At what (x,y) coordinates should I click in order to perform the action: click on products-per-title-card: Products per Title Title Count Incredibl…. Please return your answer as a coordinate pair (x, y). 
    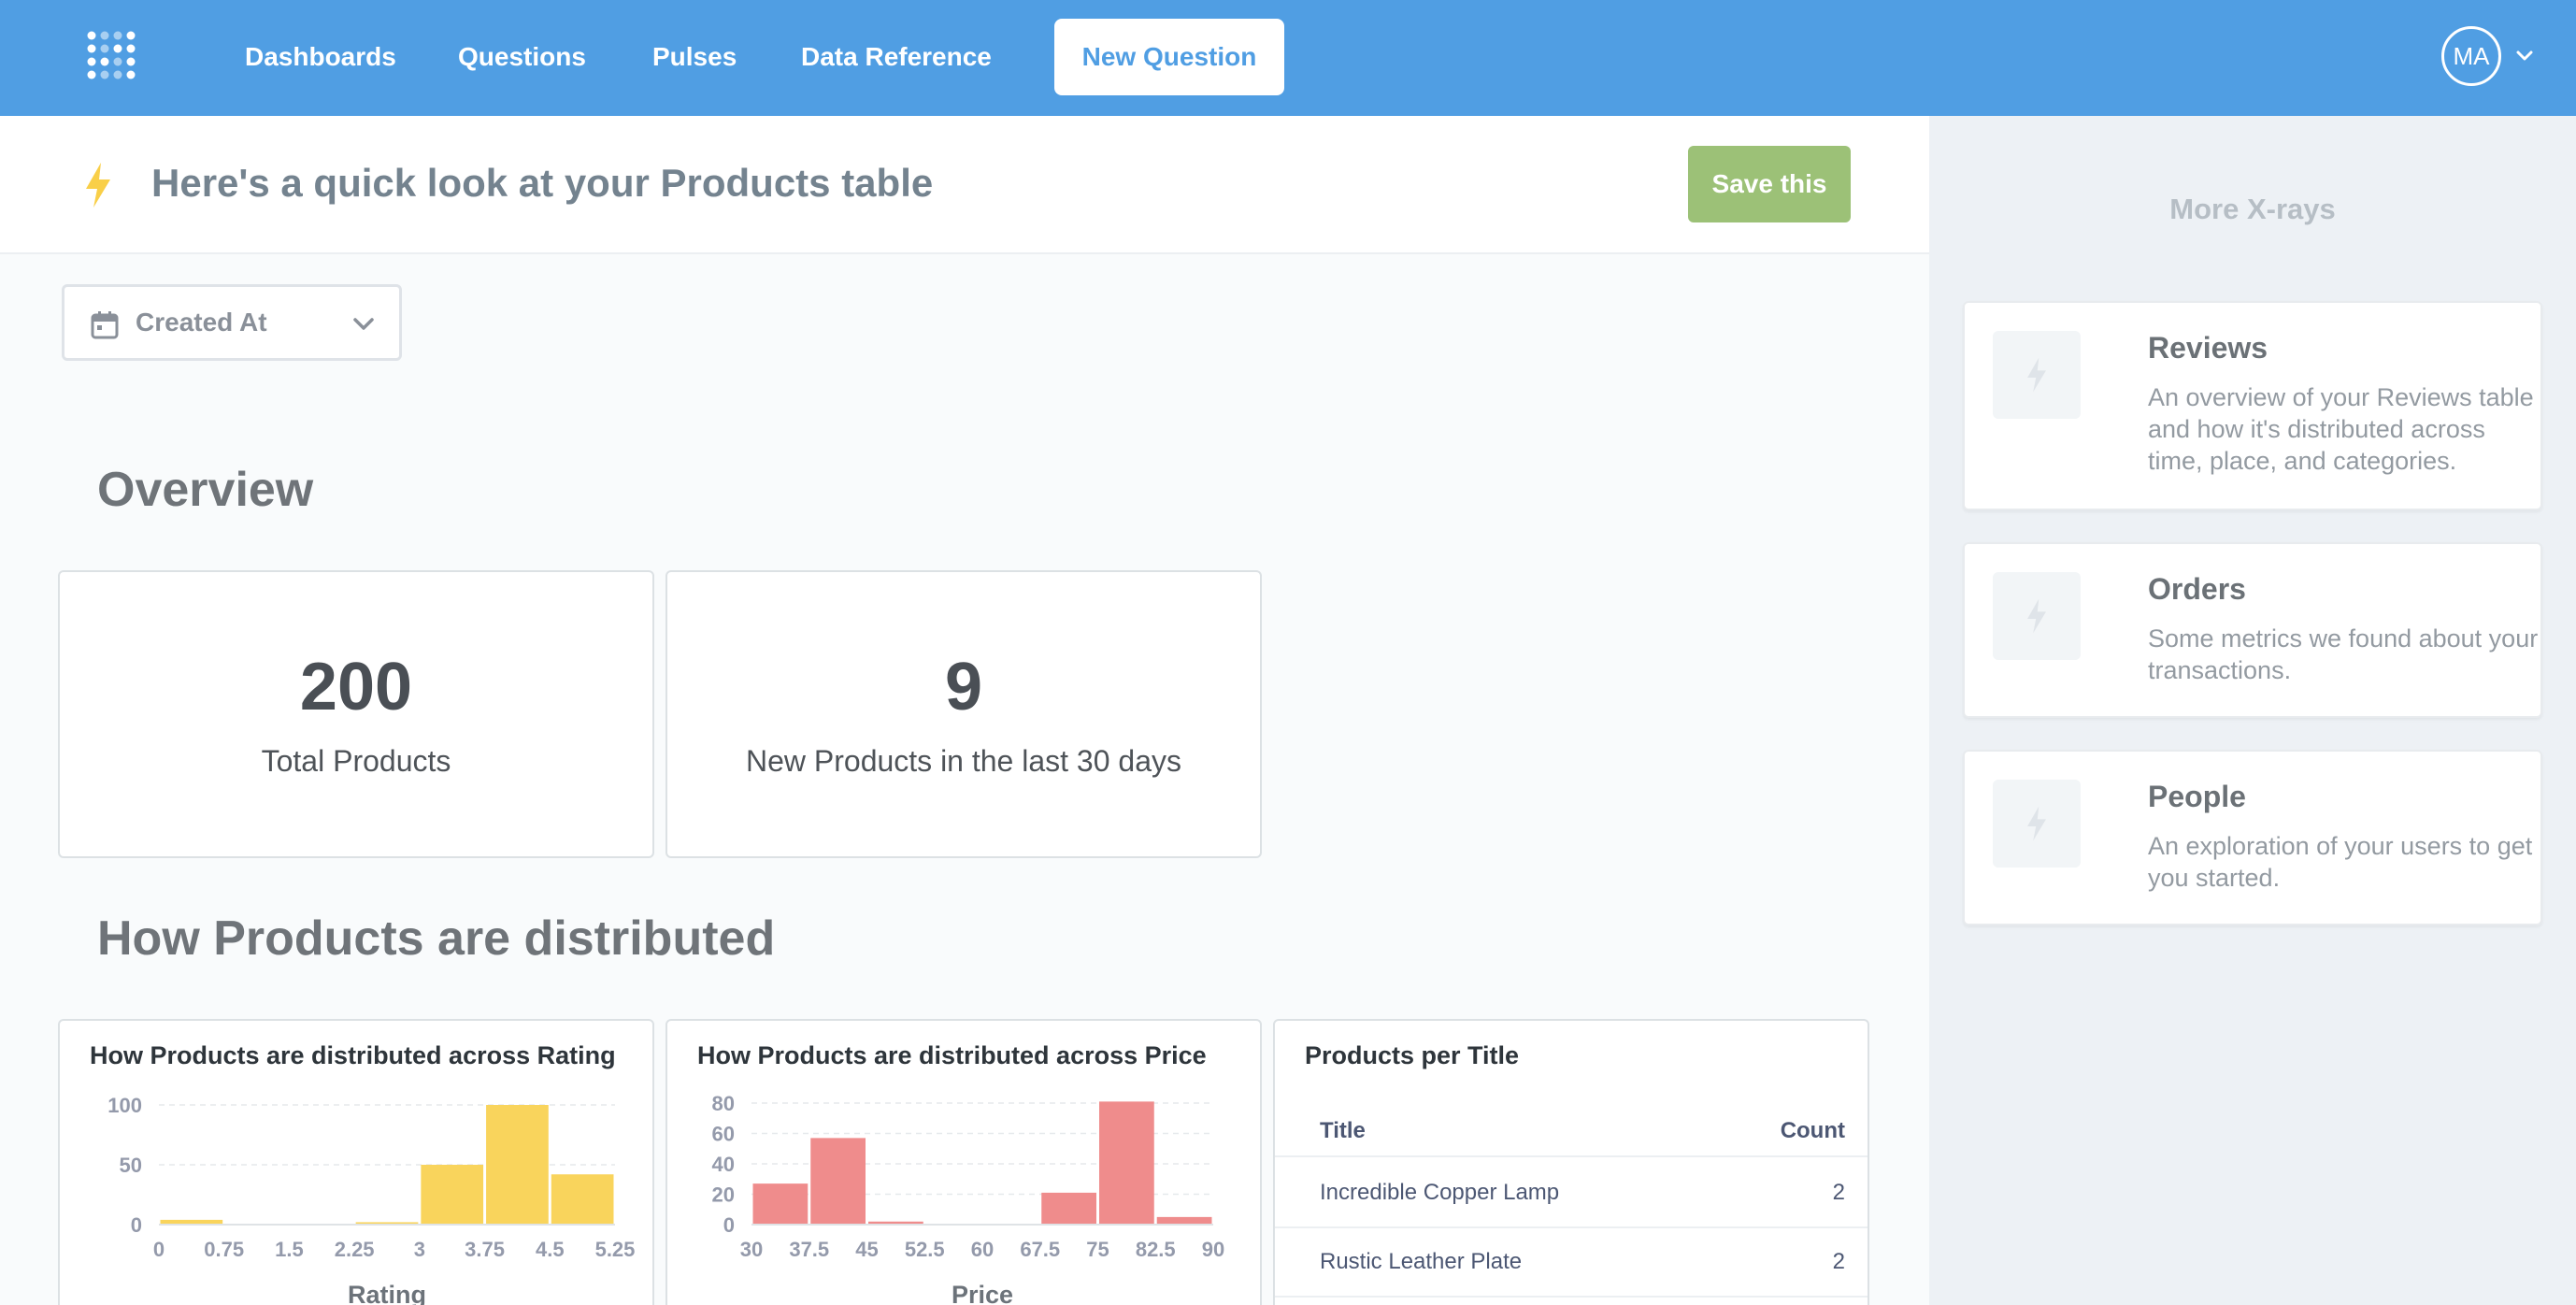
    Looking at the image, I should click on (1571, 1162).